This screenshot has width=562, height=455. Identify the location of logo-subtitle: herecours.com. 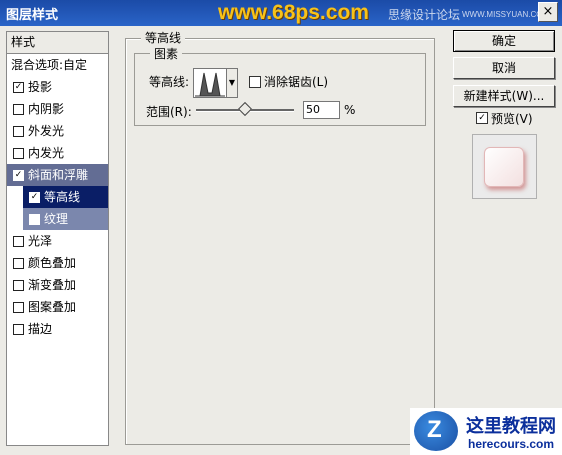
(511, 444).